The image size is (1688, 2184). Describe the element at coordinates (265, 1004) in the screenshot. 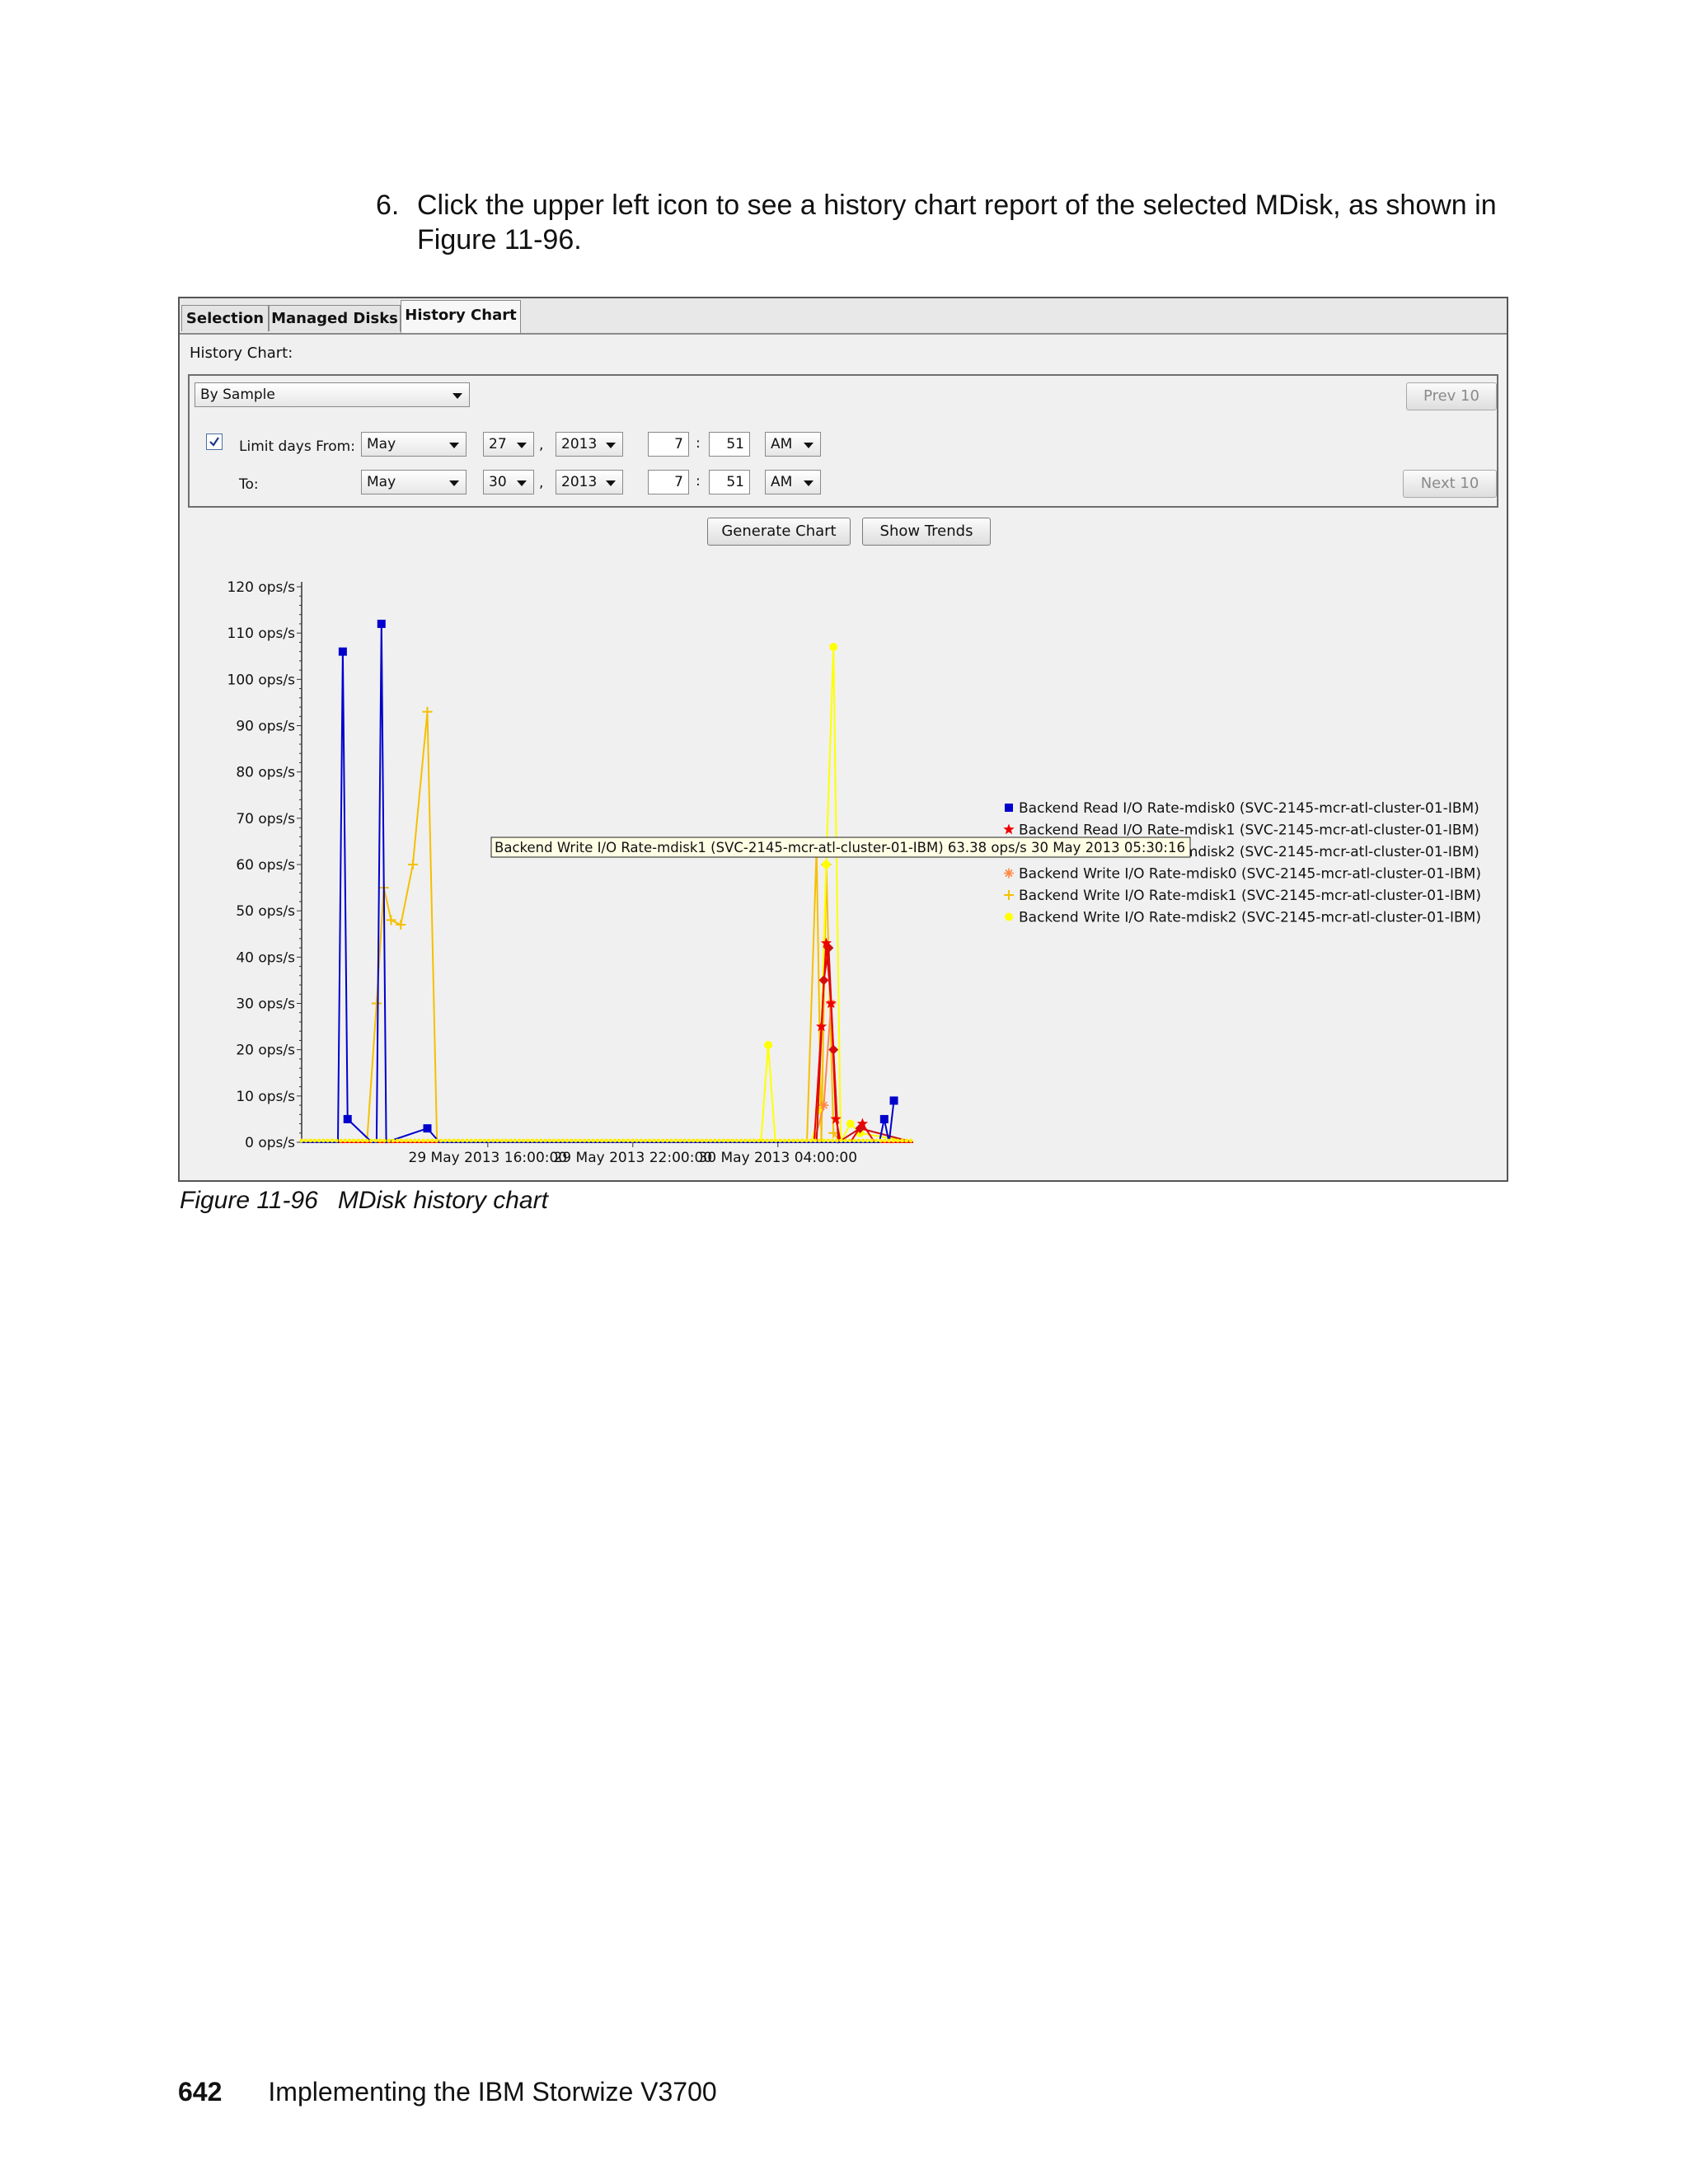

I see `y-tick-label: 30 ops/s` at that location.